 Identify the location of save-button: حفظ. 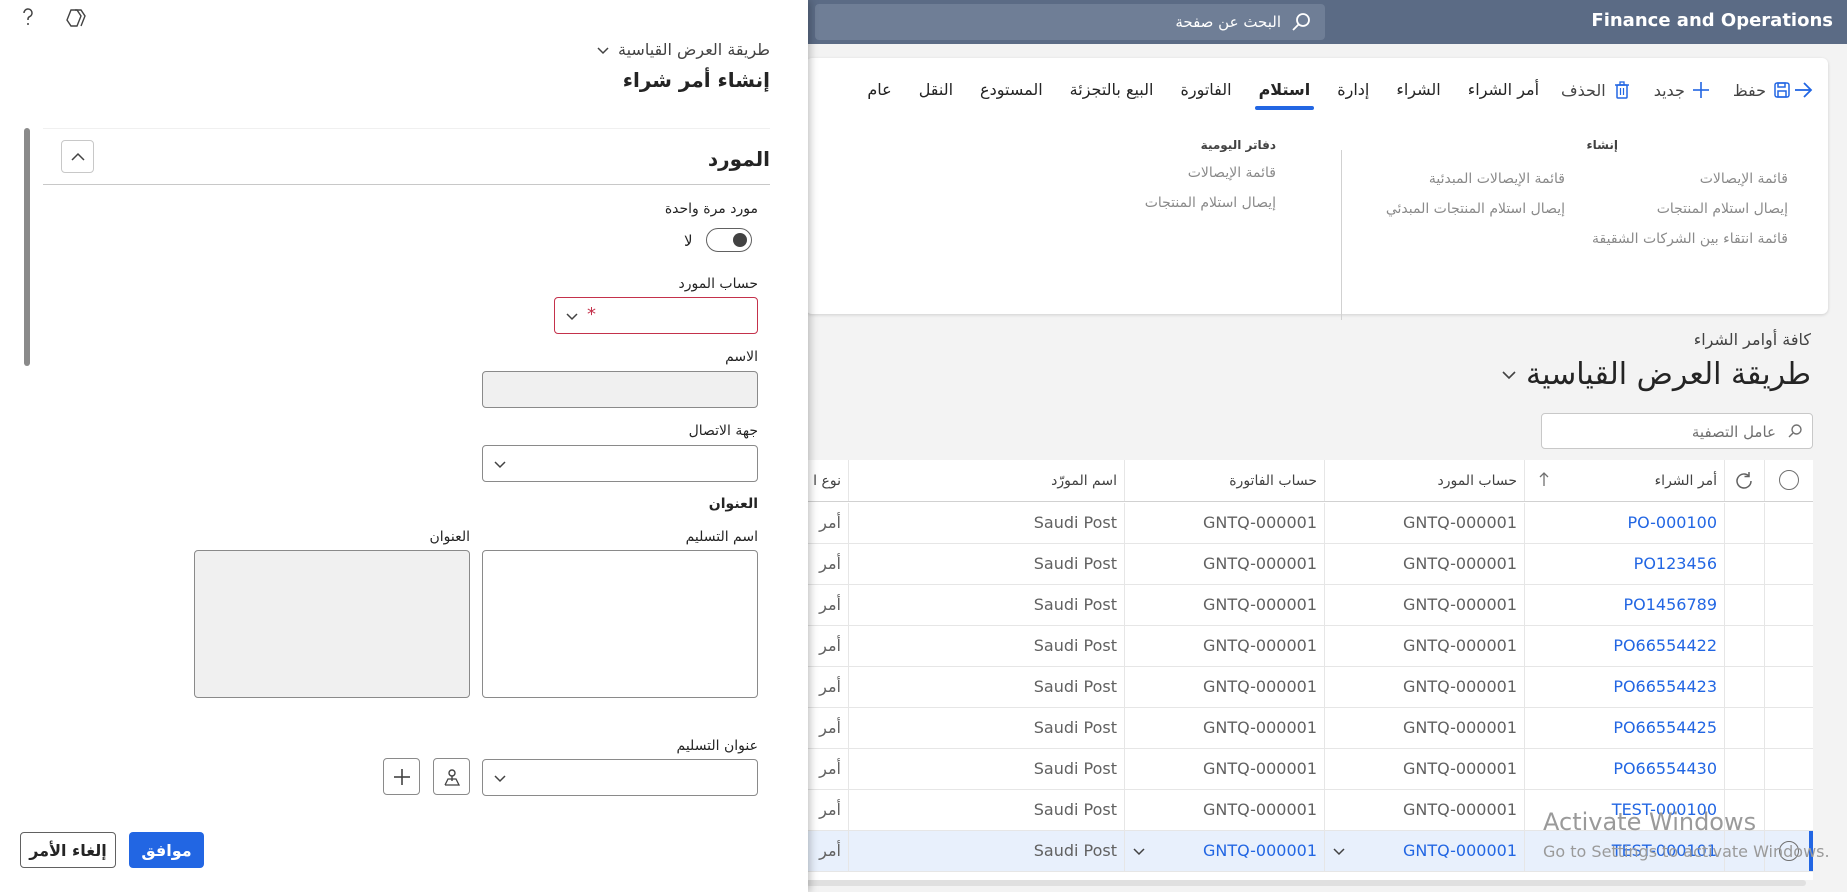
(1762, 90).